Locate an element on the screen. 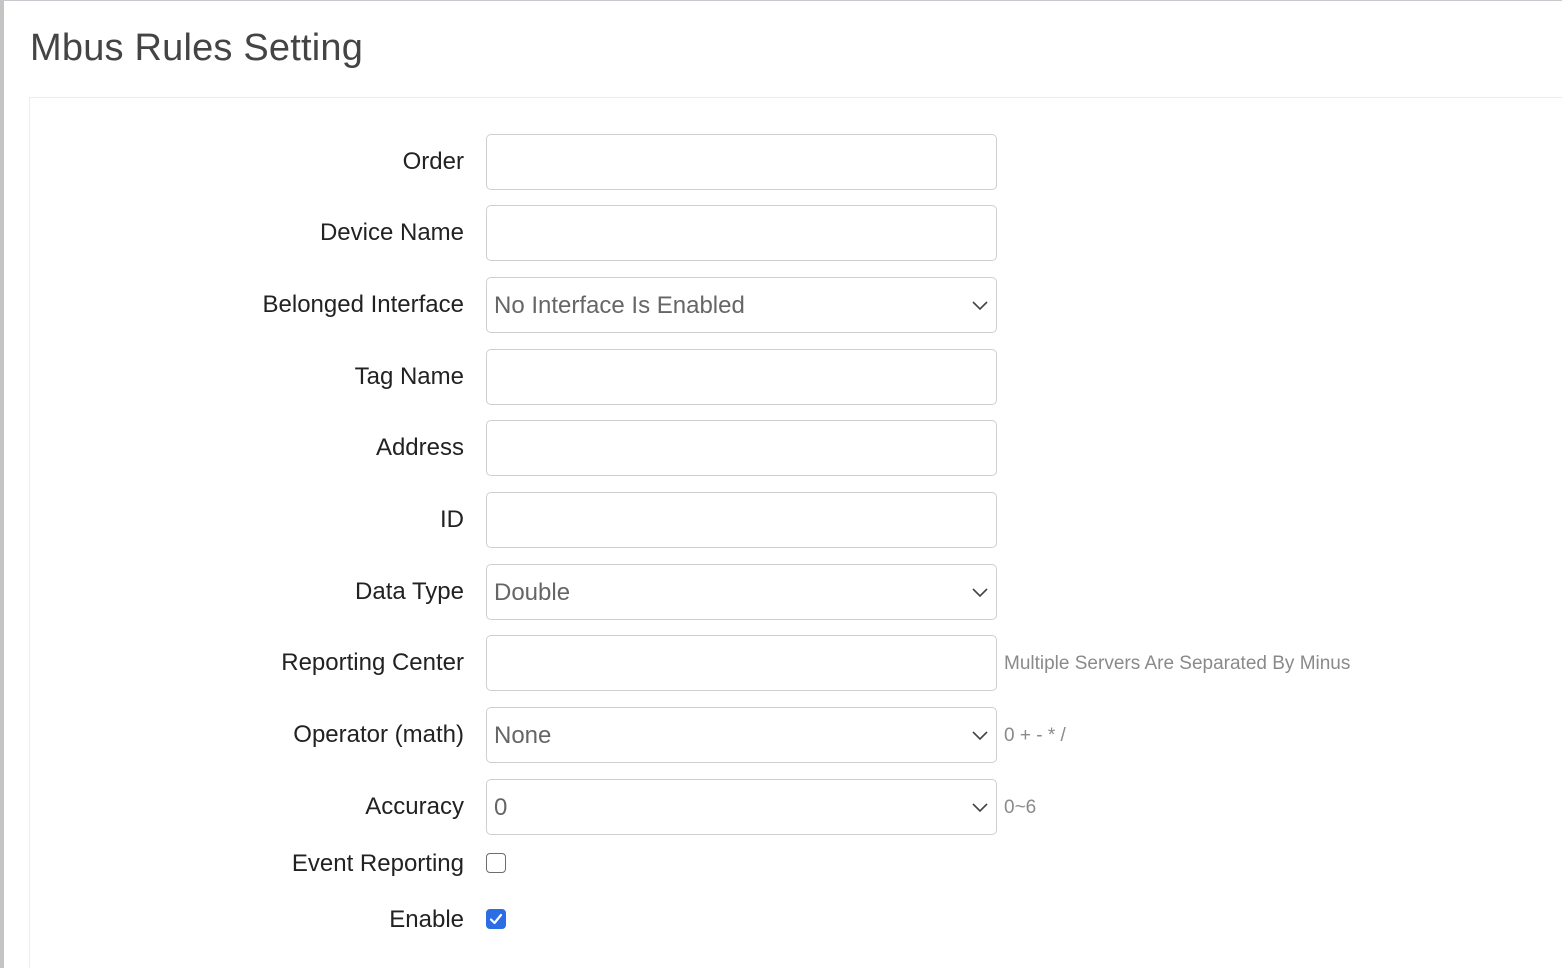 The height and width of the screenshot is (968, 1562). event-reporting-checkbox is located at coordinates (496, 863).